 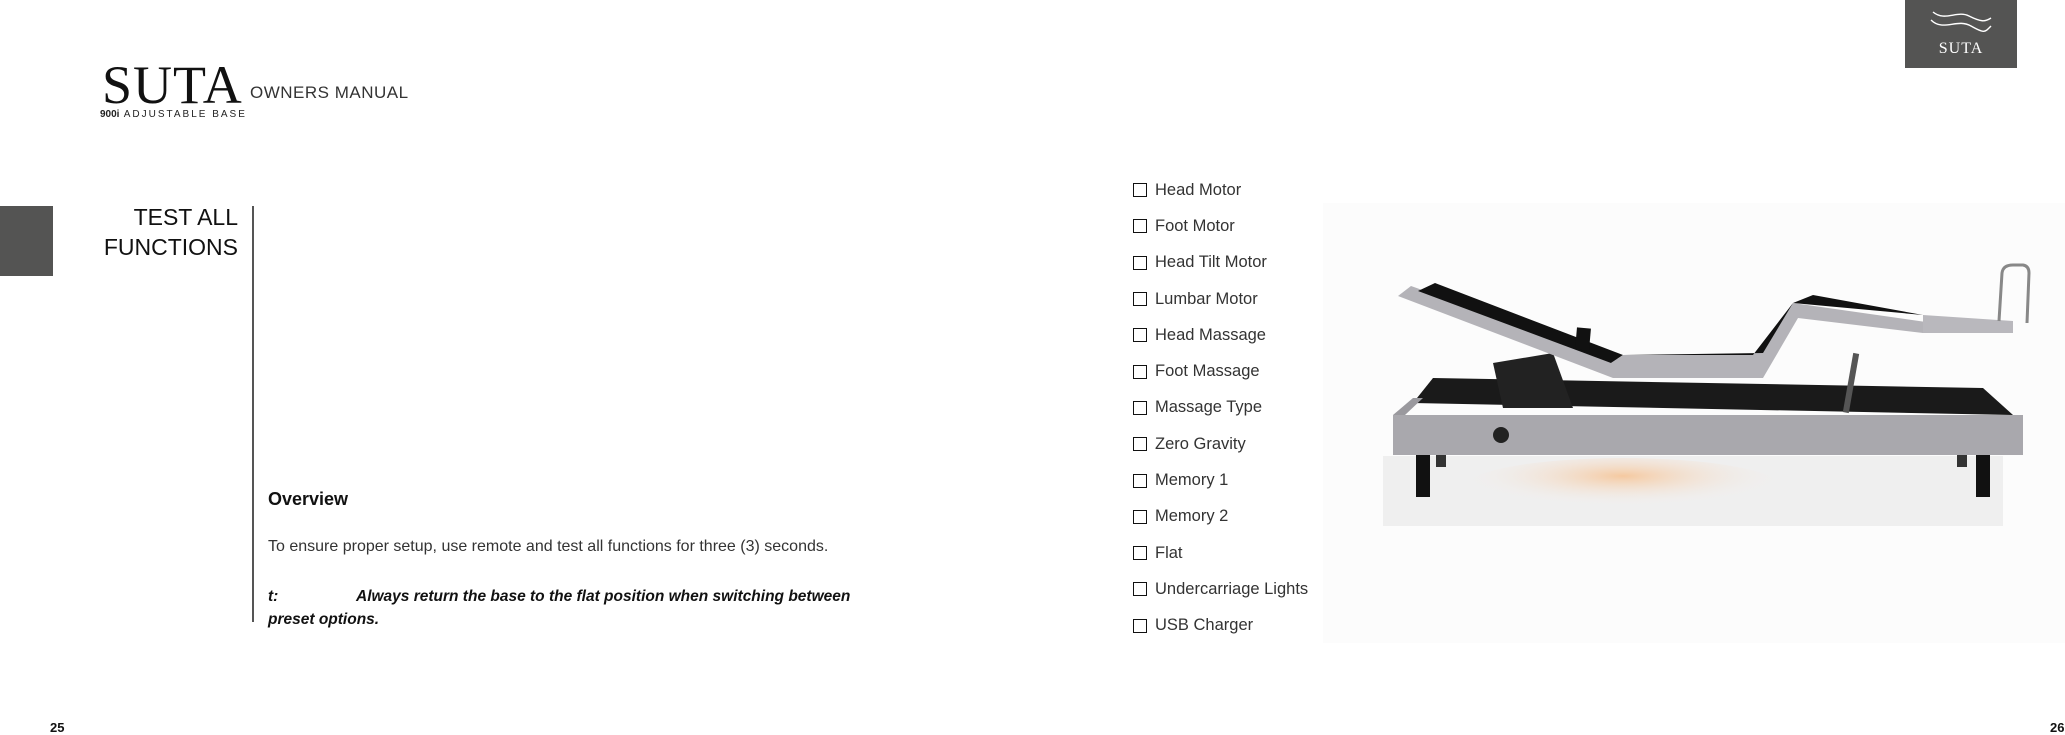 What do you see at coordinates (1204, 625) in the screenshot?
I see `checklist-item-label: USB Charger` at bounding box center [1204, 625].